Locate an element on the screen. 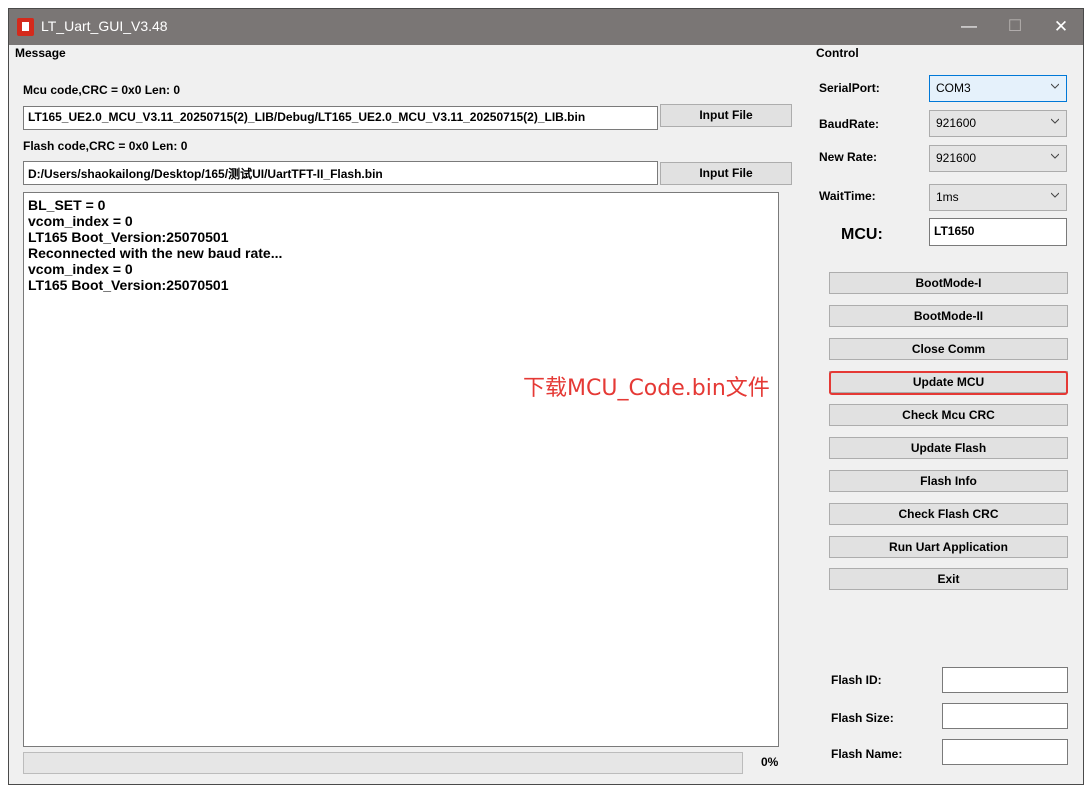 This screenshot has width=1086, height=787. flash-size-field is located at coordinates (1005, 716).